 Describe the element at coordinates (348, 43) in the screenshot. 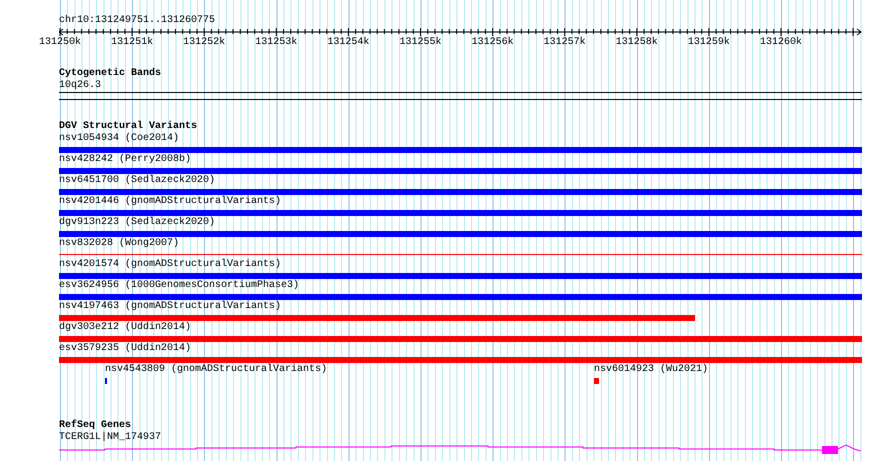

I see `tick-label: 131254k` at that location.